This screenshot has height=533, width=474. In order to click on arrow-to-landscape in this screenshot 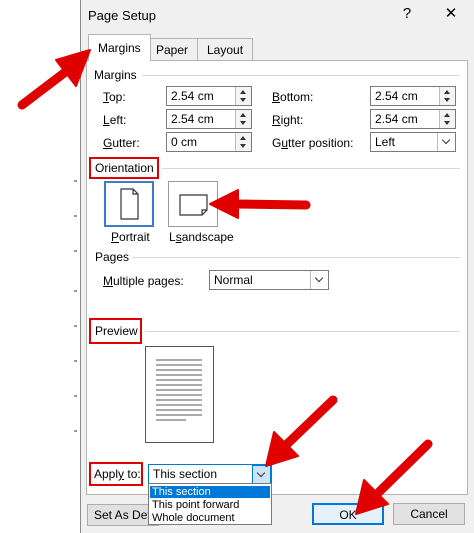, I will do `click(271, 204)`.